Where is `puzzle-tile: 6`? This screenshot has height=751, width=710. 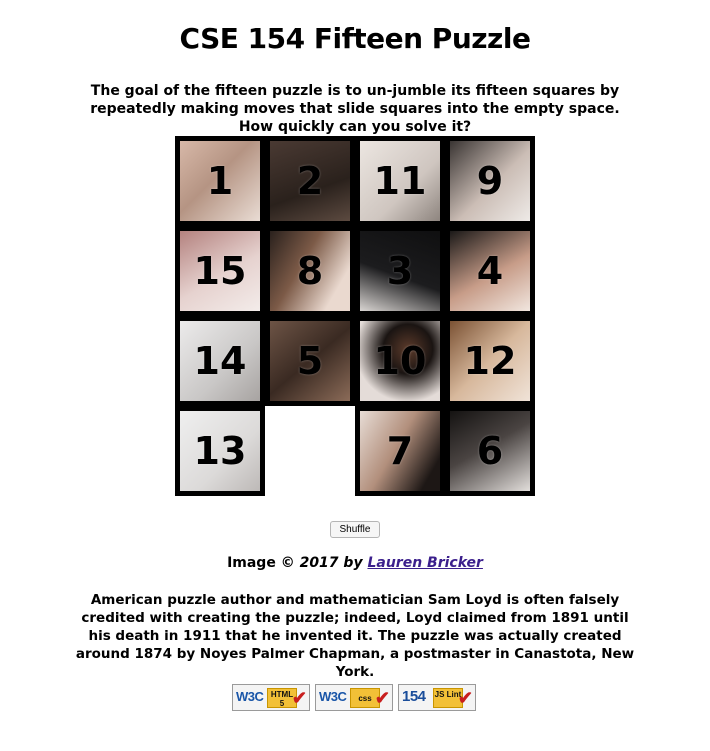 puzzle-tile: 6 is located at coordinates (490, 451).